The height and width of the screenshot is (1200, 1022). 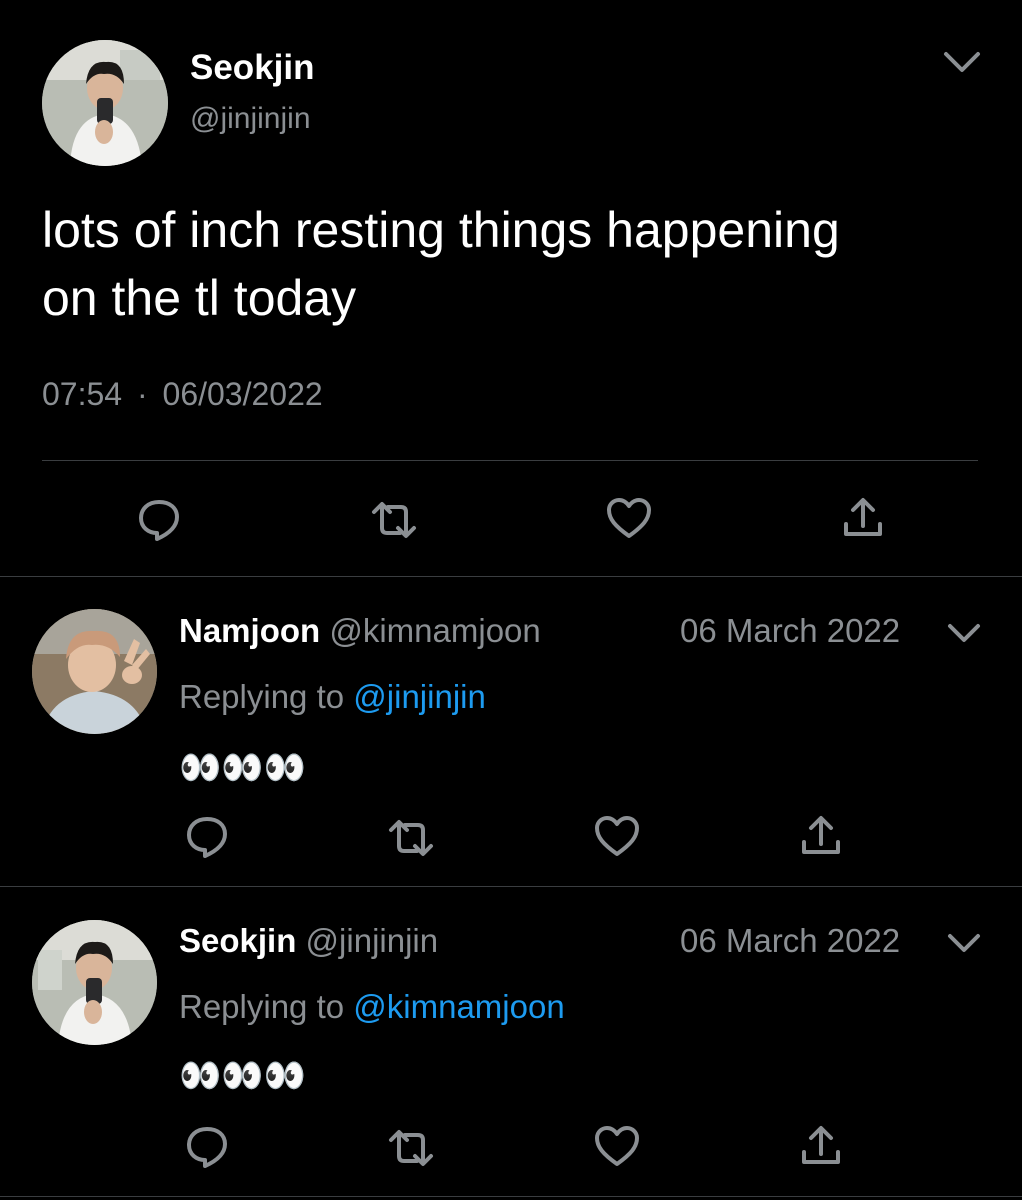 I want to click on author-name: Namjoon, so click(x=249, y=630).